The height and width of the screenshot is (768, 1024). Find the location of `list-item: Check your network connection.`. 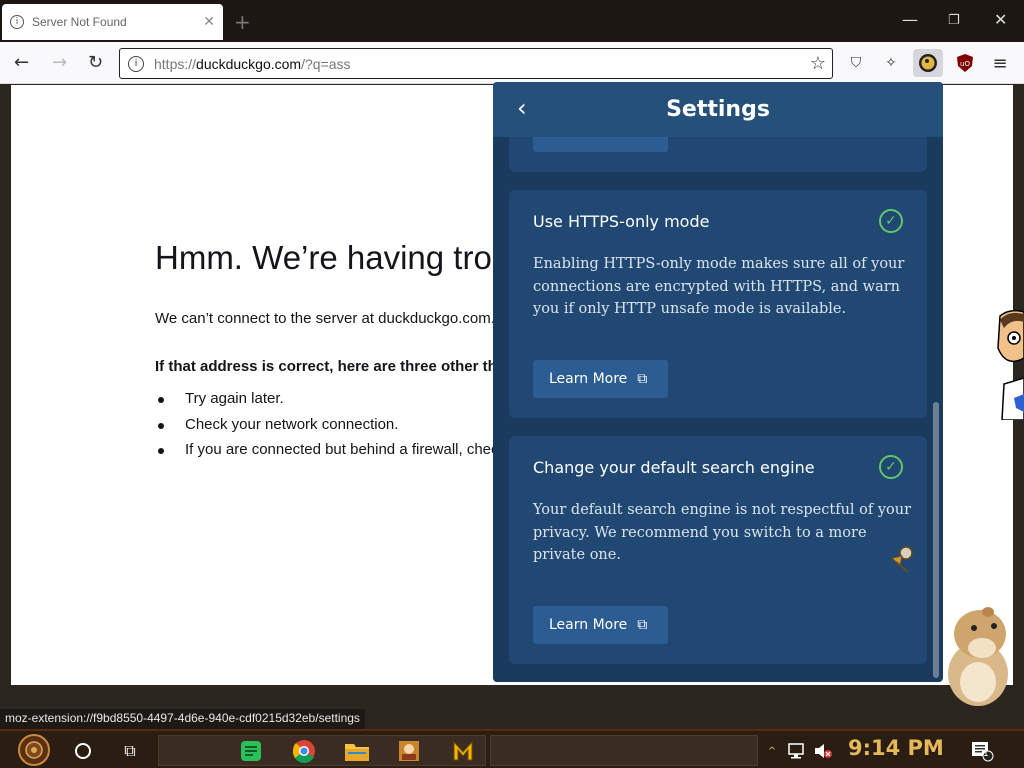

list-item: Check your network connection. is located at coordinates (330, 429).